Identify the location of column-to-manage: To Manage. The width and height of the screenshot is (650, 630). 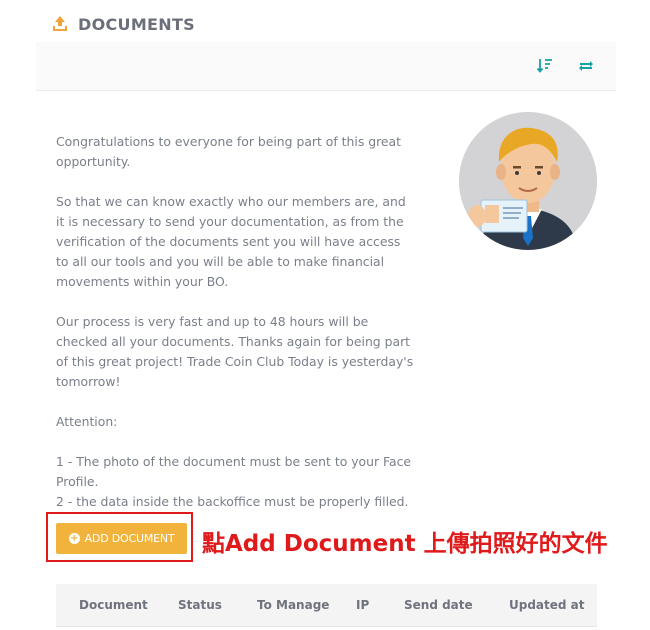
(293, 605).